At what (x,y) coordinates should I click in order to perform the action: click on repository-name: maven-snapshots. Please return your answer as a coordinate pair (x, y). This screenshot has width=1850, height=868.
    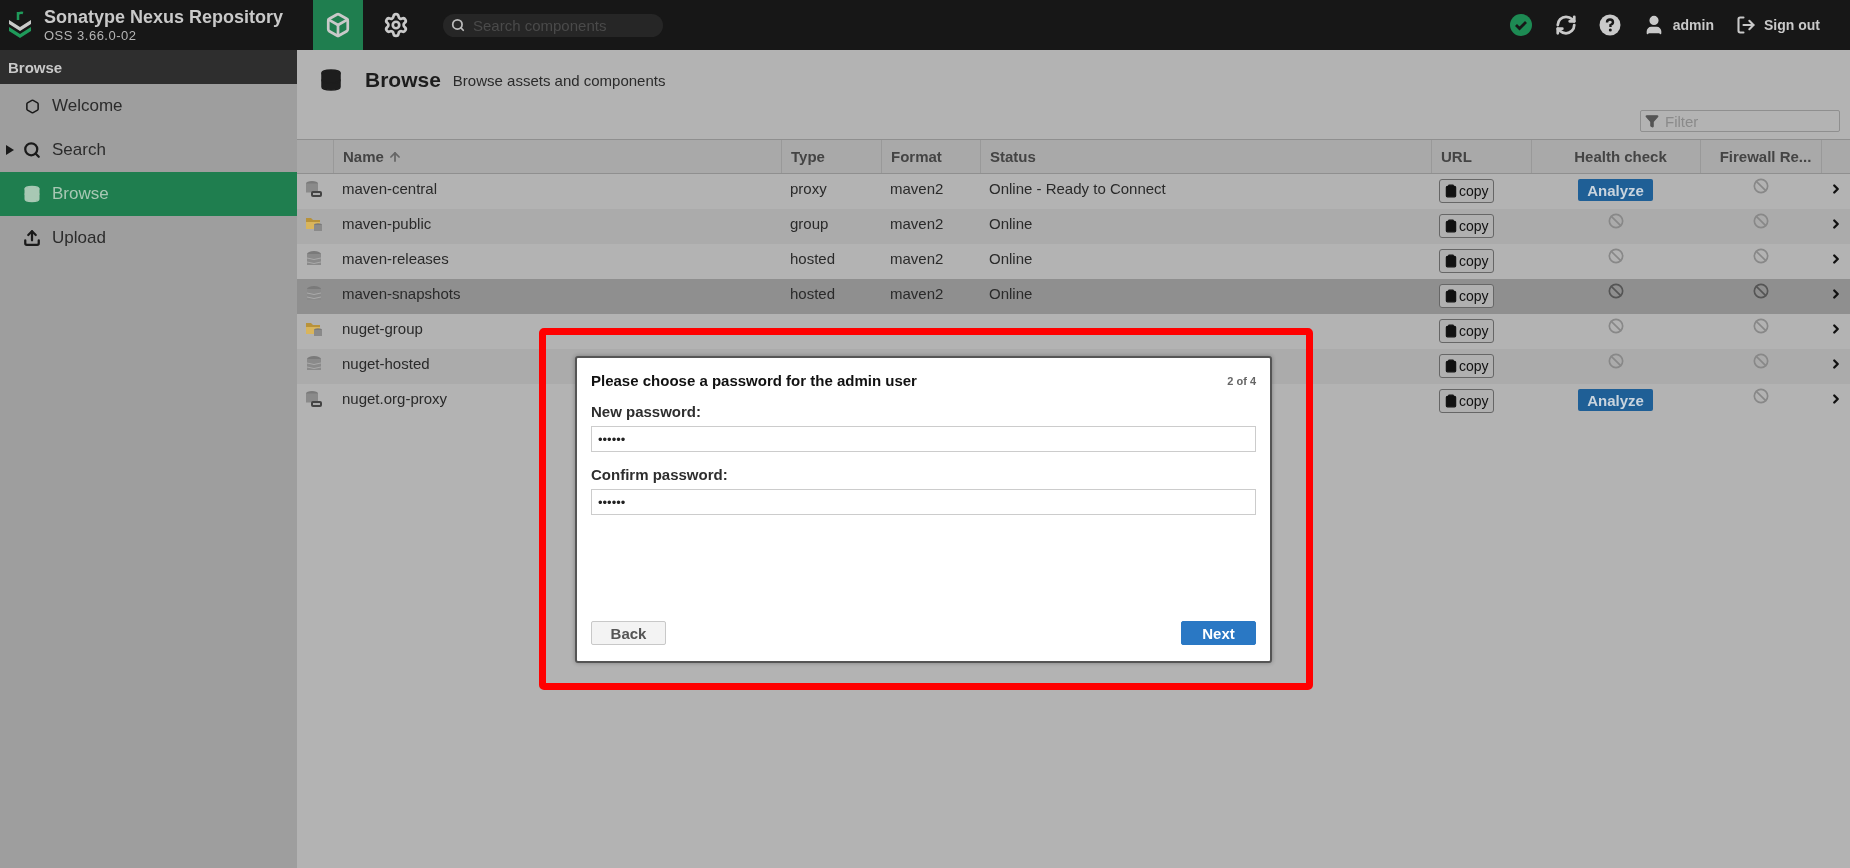
    Looking at the image, I should click on (401, 293).